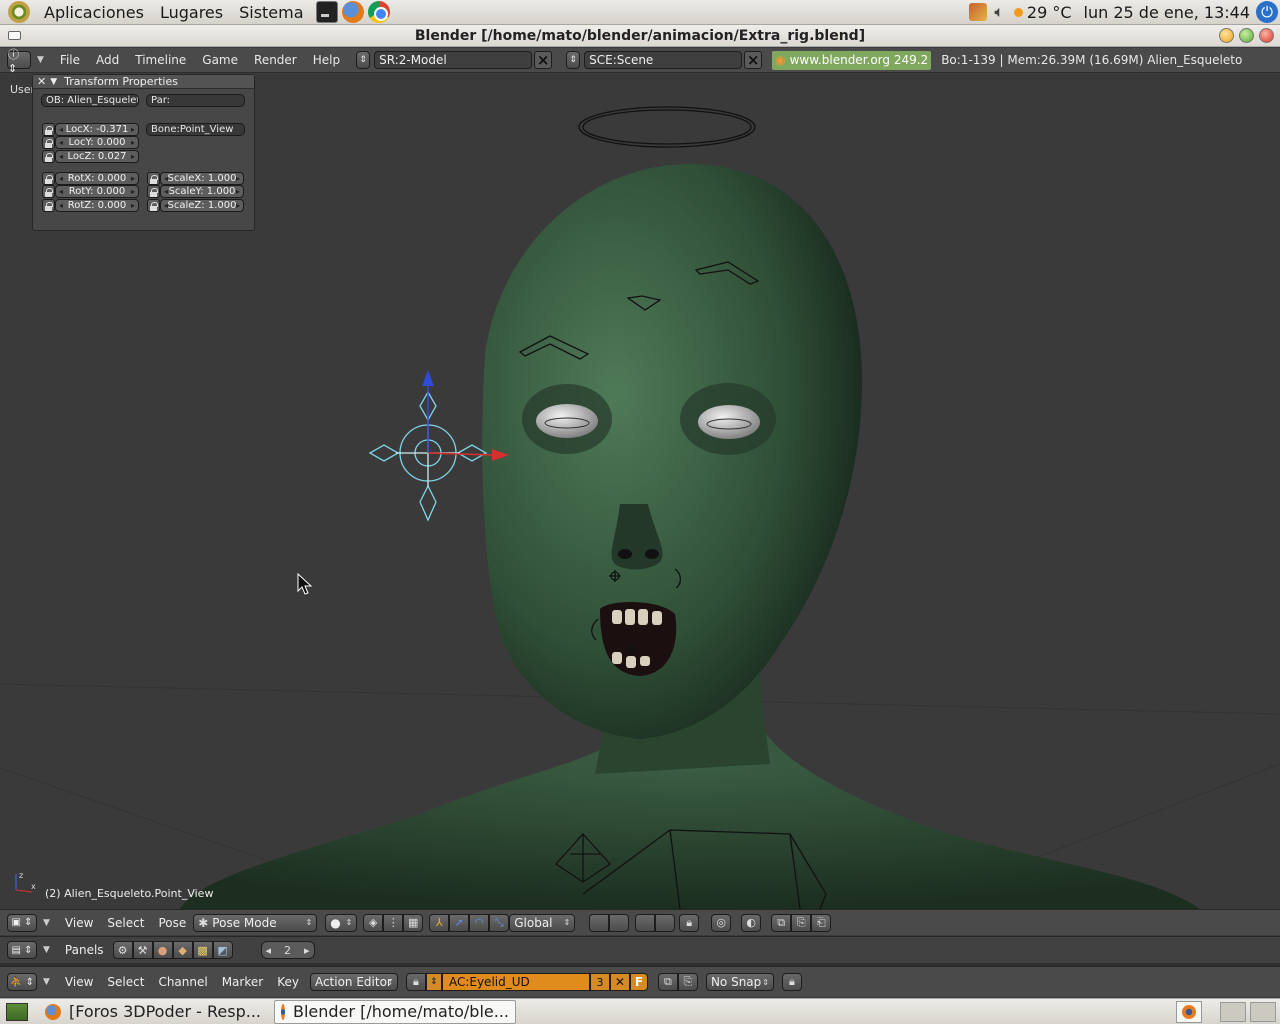 The width and height of the screenshot is (1280, 1024). Describe the element at coordinates (573, 60) in the screenshot. I see `scene-browse-button: ⇕` at that location.